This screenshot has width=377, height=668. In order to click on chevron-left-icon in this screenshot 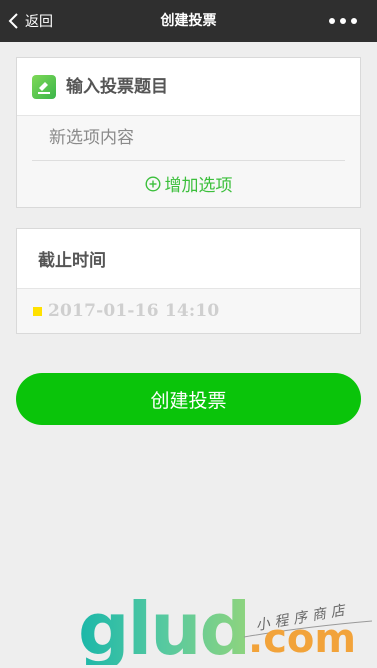, I will do `click(13, 21)`.